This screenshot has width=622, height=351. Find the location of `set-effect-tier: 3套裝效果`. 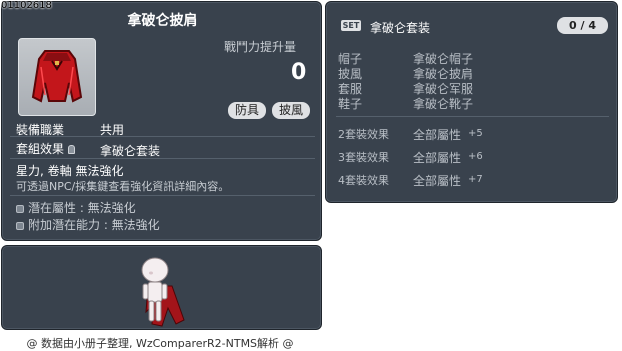

set-effect-tier: 3套裝效果 is located at coordinates (363, 157).